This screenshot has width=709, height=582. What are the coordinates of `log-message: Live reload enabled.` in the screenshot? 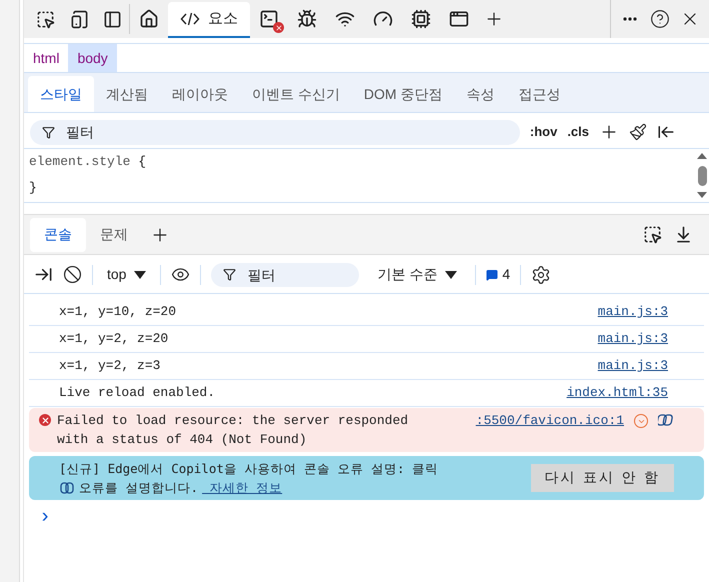 It's located at (137, 393).